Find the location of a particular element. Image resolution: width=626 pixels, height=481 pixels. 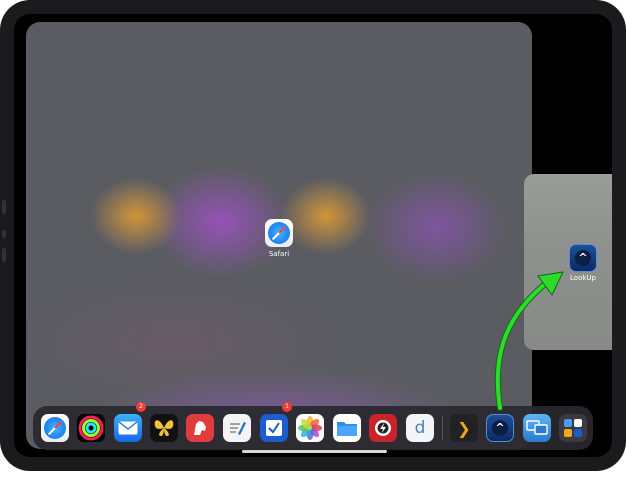

things-badge: 1 is located at coordinates (287, 407).